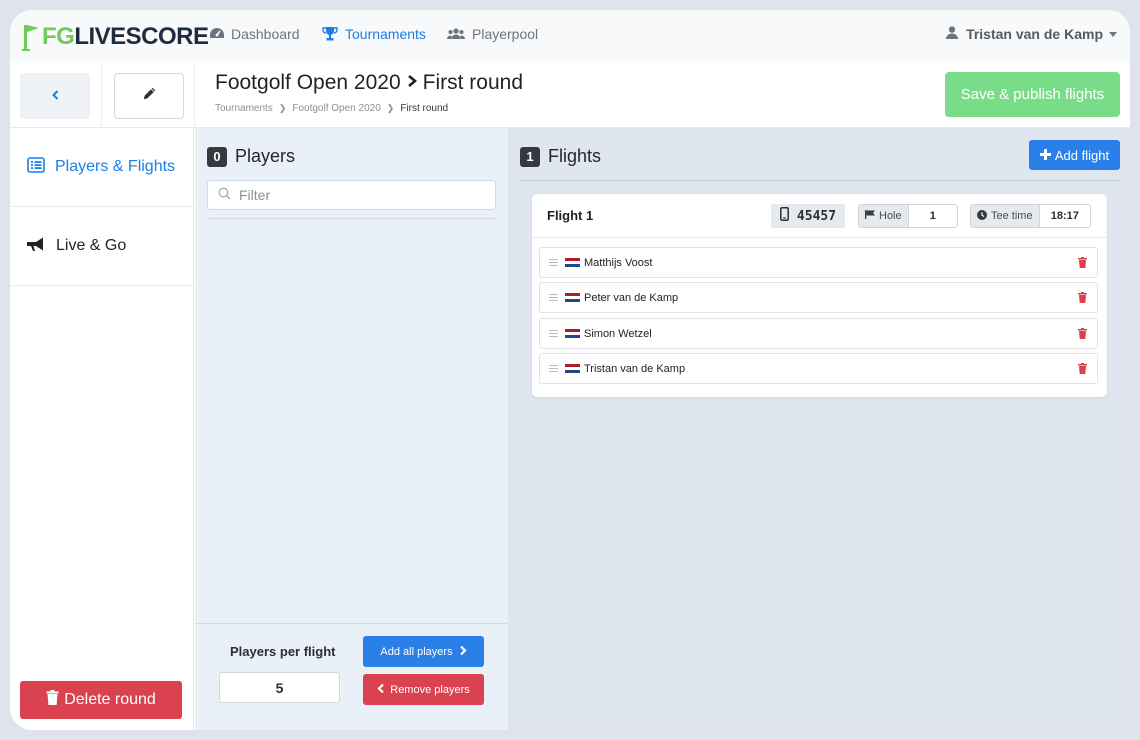  What do you see at coordinates (1082, 155) in the screenshot?
I see `add-flight-label: Add flight` at bounding box center [1082, 155].